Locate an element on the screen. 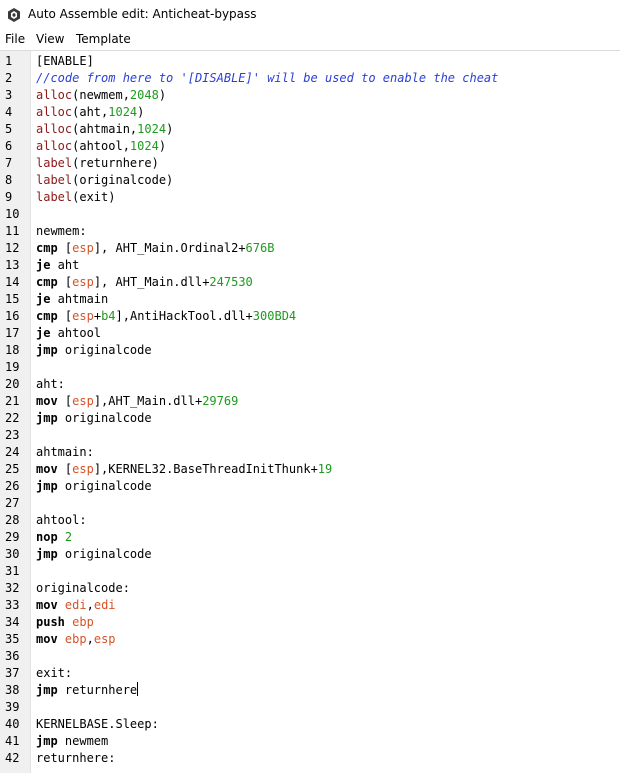  code-line: 21 mov [esp],AHT_Main.dll+29769 is located at coordinates (310, 401).